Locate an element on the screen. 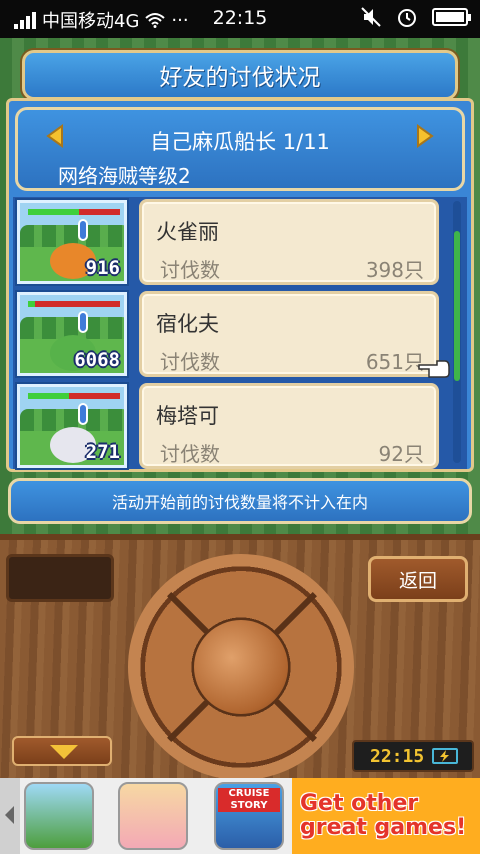  pirate-level: 网络海贼等级2 is located at coordinates (124, 176).